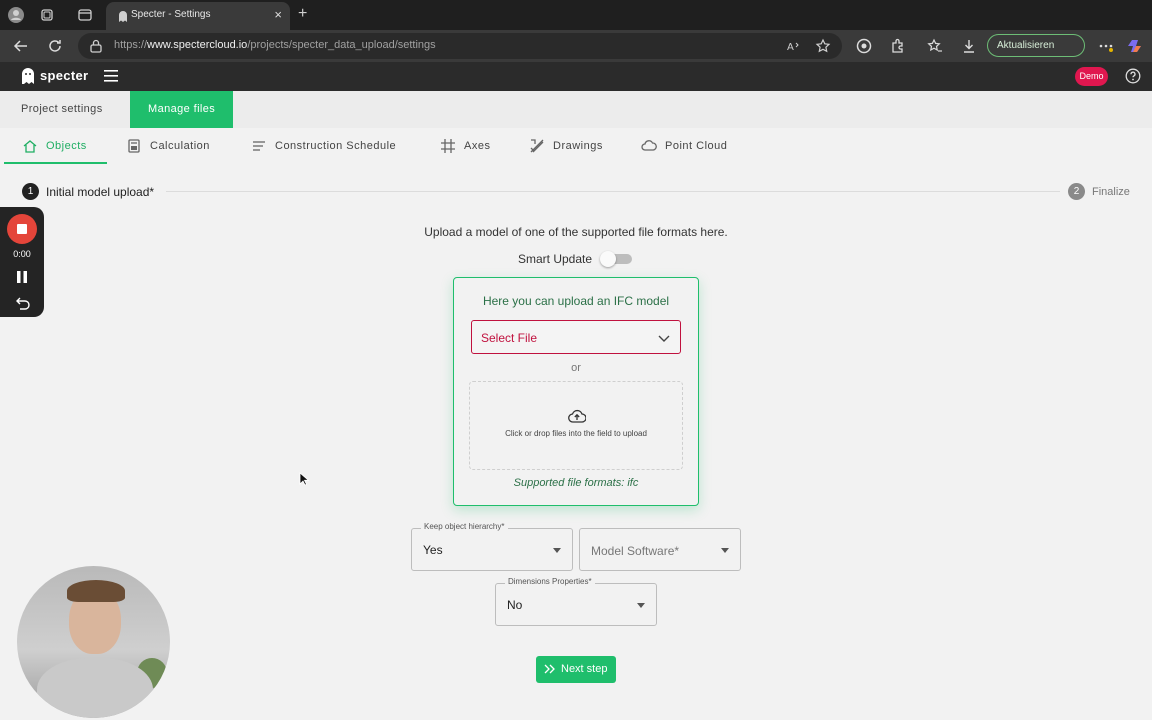  I want to click on favorite-star-icon, so click(823, 46).